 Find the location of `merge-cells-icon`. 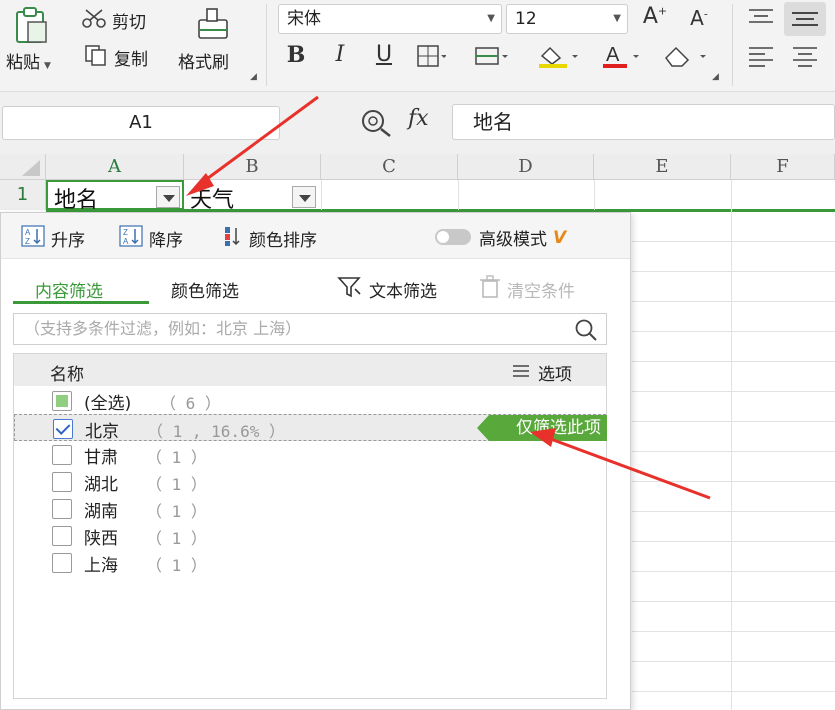

merge-cells-icon is located at coordinates (491, 58).